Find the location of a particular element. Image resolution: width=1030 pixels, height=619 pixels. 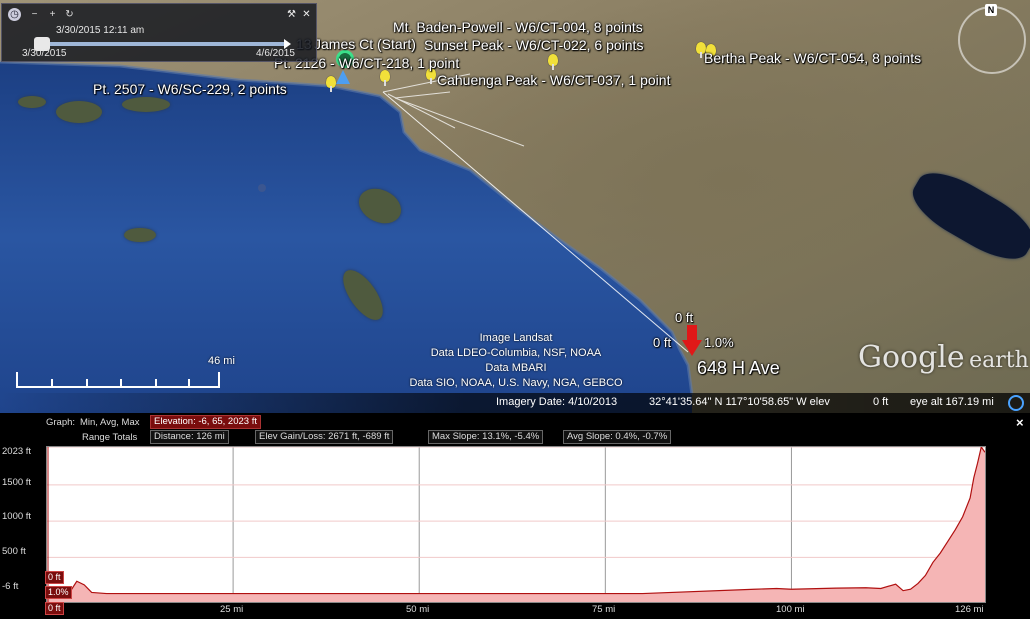

cursor-x-tag: 0 ft is located at coordinates (54, 608).